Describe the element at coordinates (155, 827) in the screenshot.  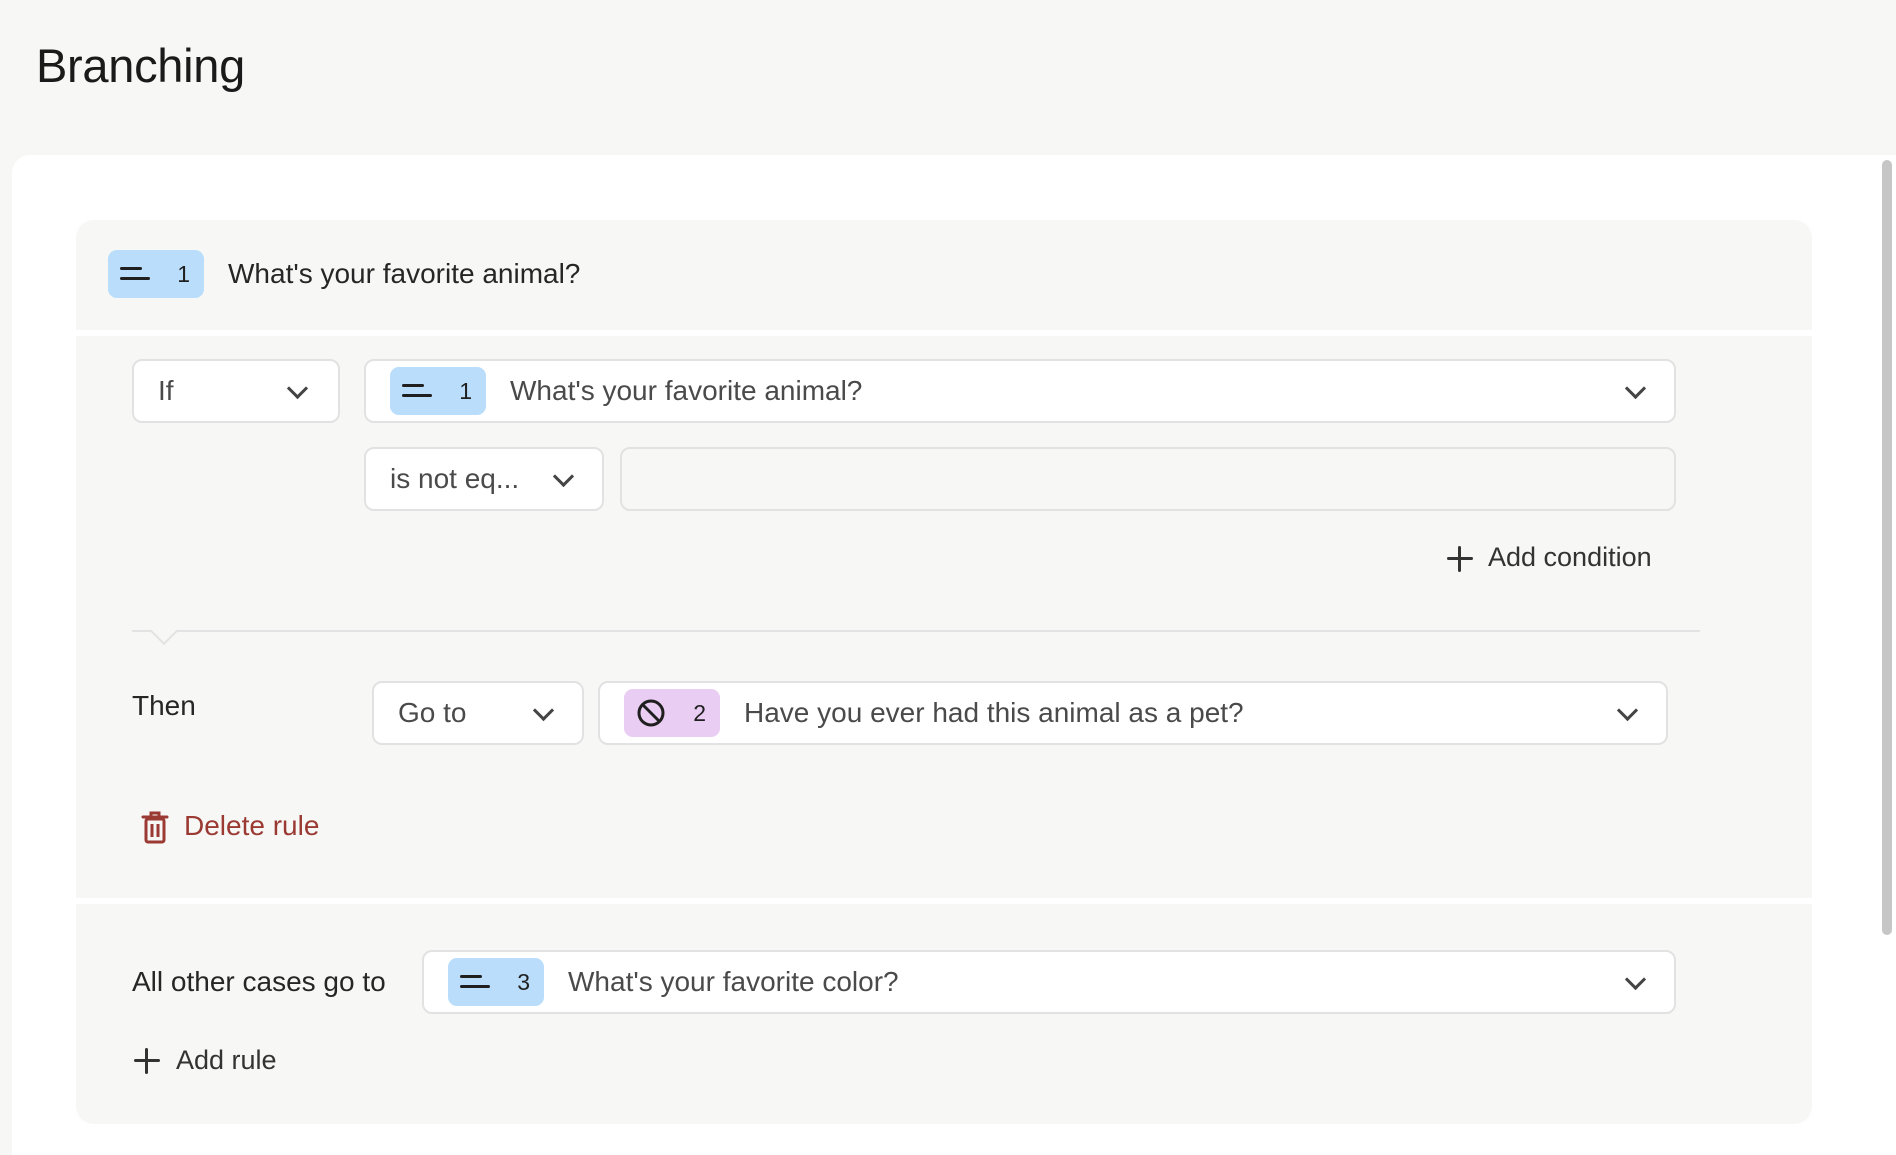
I see `trash-icon` at that location.